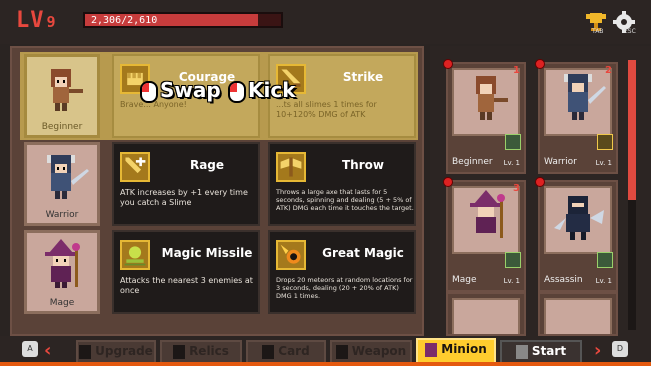  I want to click on minion-card-beginner: 1 Beginner Lv. 1, so click(484, 116).